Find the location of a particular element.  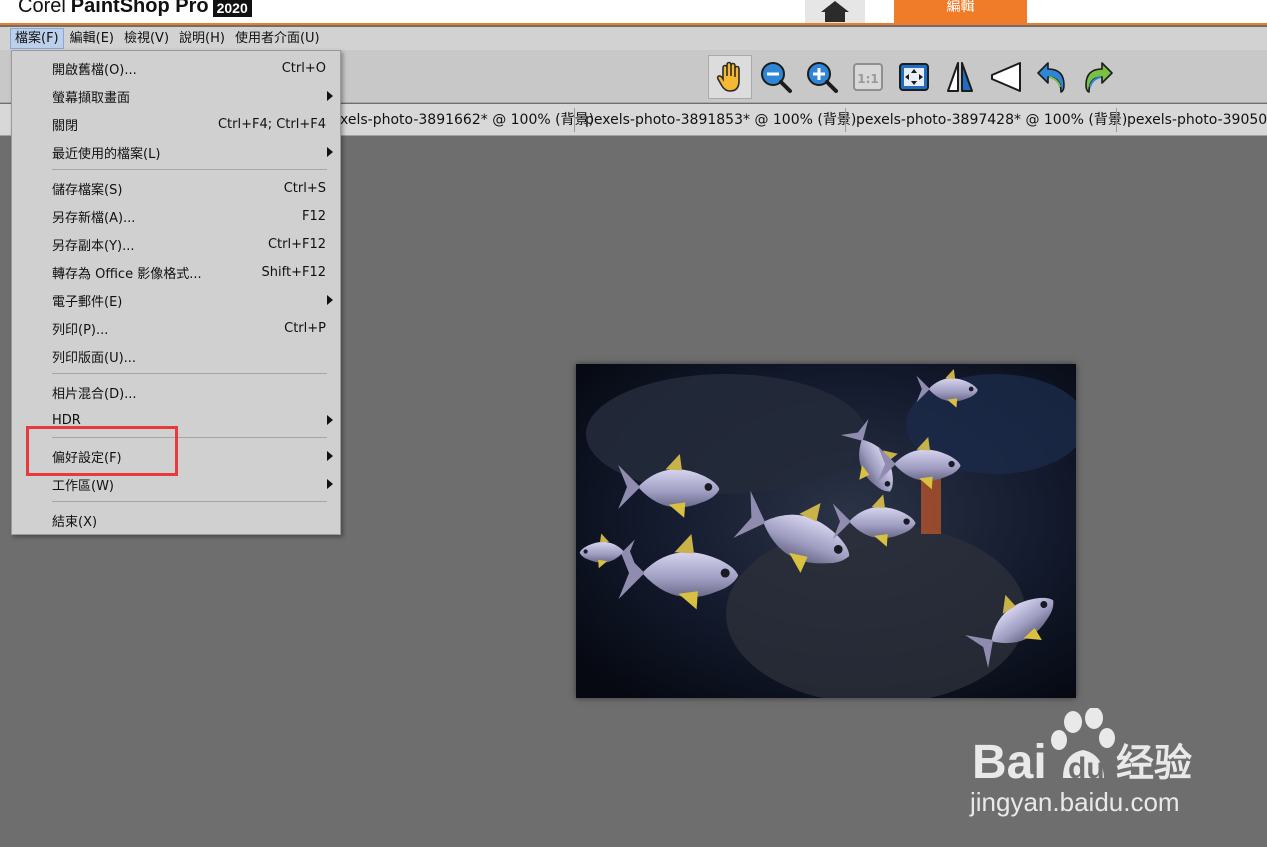

brand-product: PaintShop Pro is located at coordinates (139, 8).